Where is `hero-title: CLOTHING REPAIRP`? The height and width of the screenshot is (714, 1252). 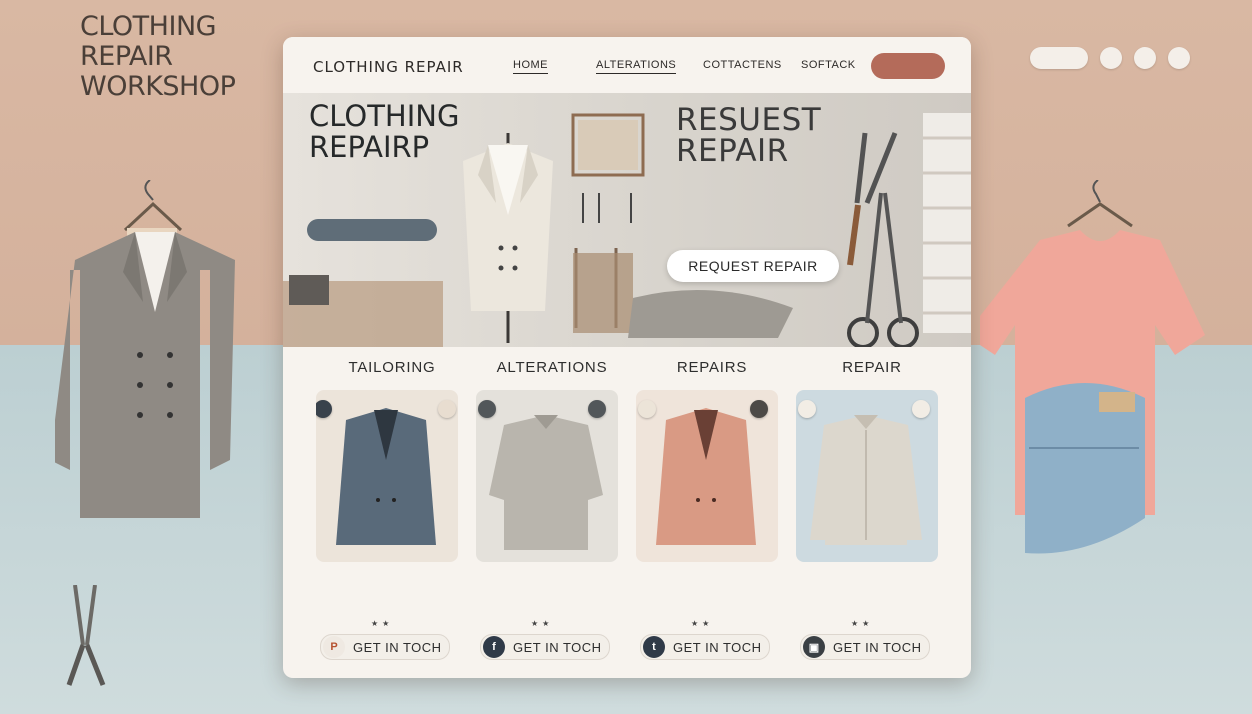
hero-title: CLOTHING REPAIRP is located at coordinates (384, 132).